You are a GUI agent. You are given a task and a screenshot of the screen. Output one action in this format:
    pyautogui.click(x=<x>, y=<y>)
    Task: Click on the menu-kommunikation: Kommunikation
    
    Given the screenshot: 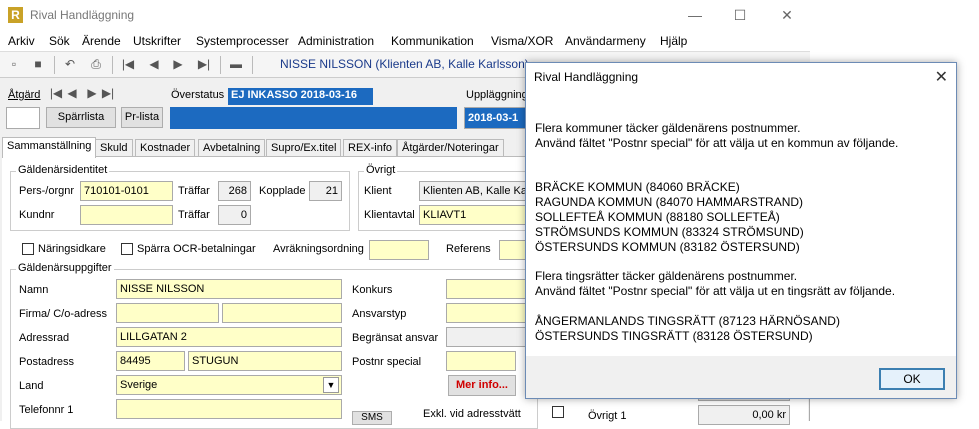 What is the action you would take?
    pyautogui.click(x=432, y=41)
    